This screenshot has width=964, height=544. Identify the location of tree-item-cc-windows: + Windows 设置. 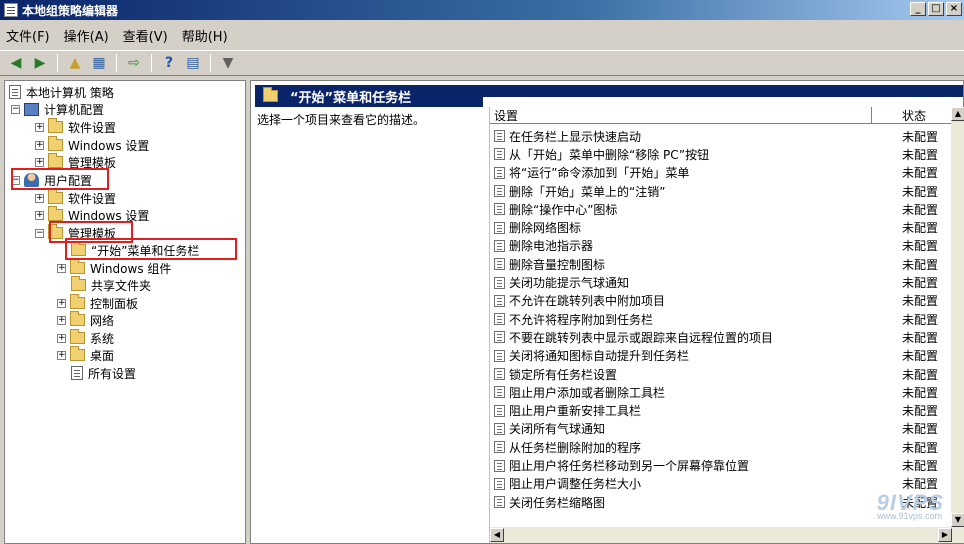
(92, 145).